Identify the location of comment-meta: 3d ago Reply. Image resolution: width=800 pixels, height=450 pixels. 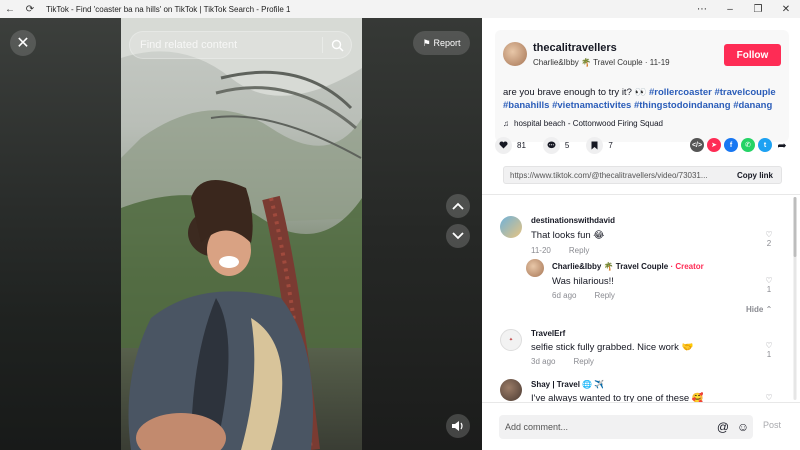
(562, 361).